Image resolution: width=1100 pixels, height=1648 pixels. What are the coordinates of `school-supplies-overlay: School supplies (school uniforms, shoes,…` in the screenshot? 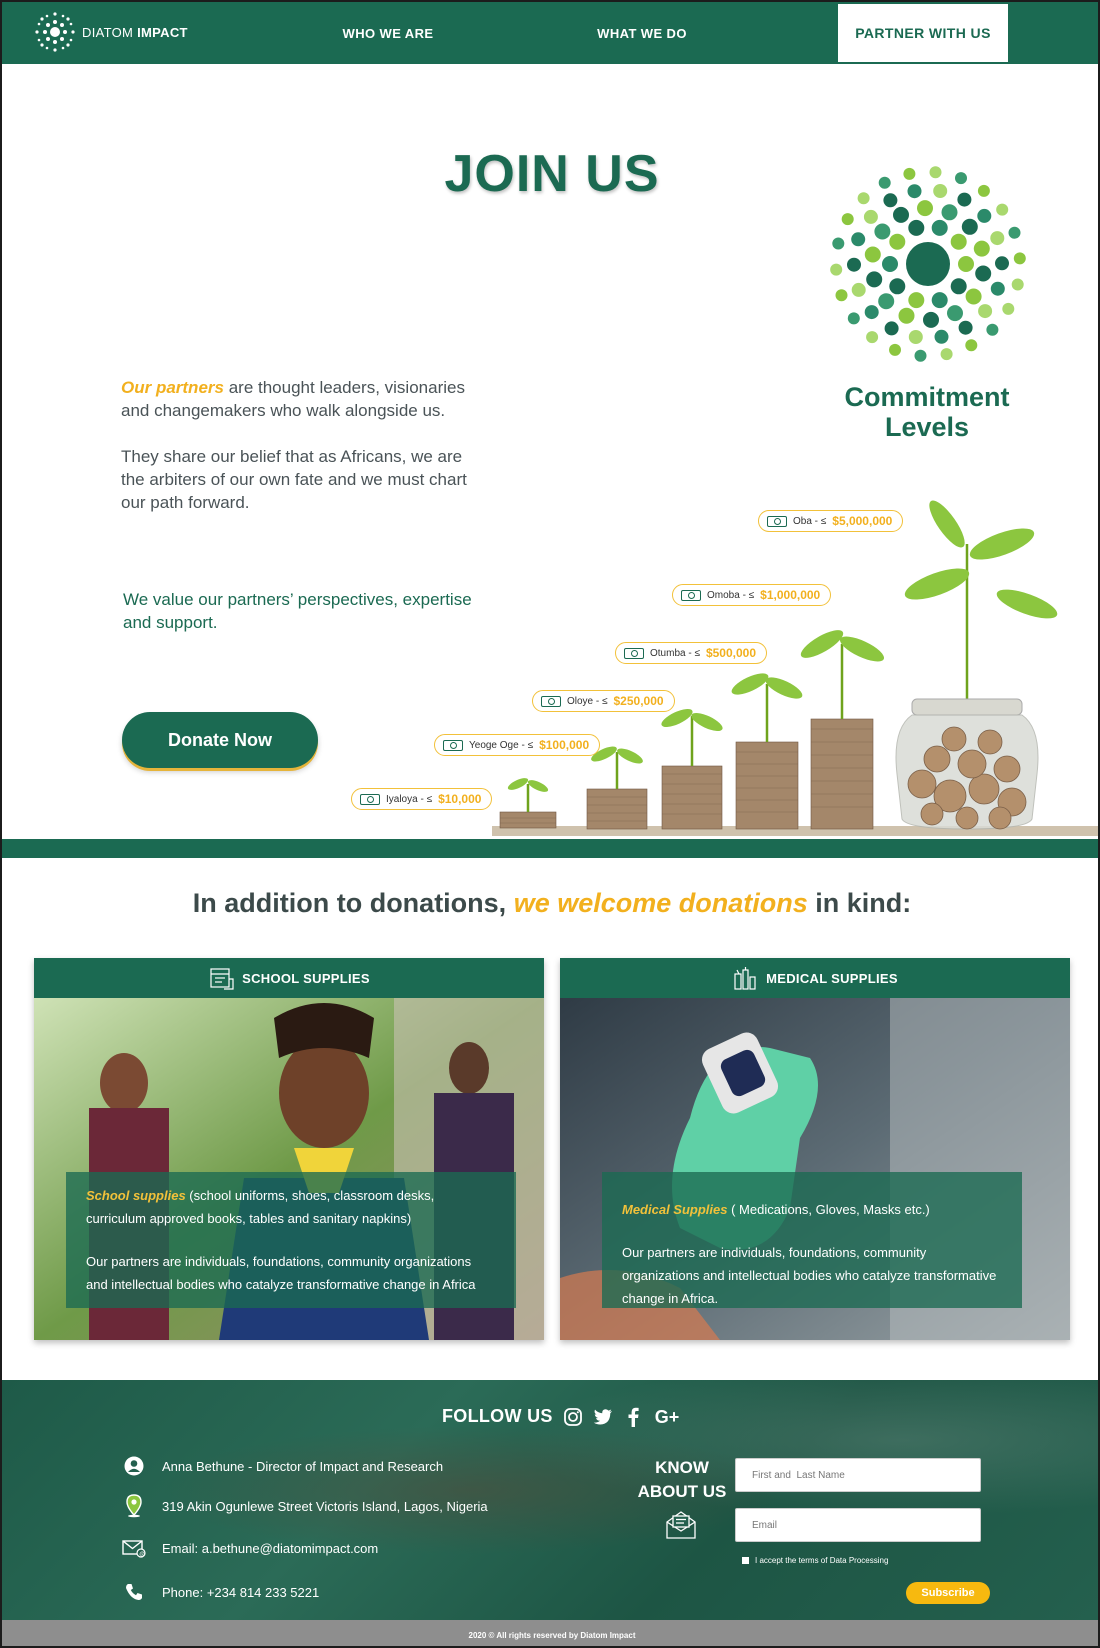 It's located at (291, 1240).